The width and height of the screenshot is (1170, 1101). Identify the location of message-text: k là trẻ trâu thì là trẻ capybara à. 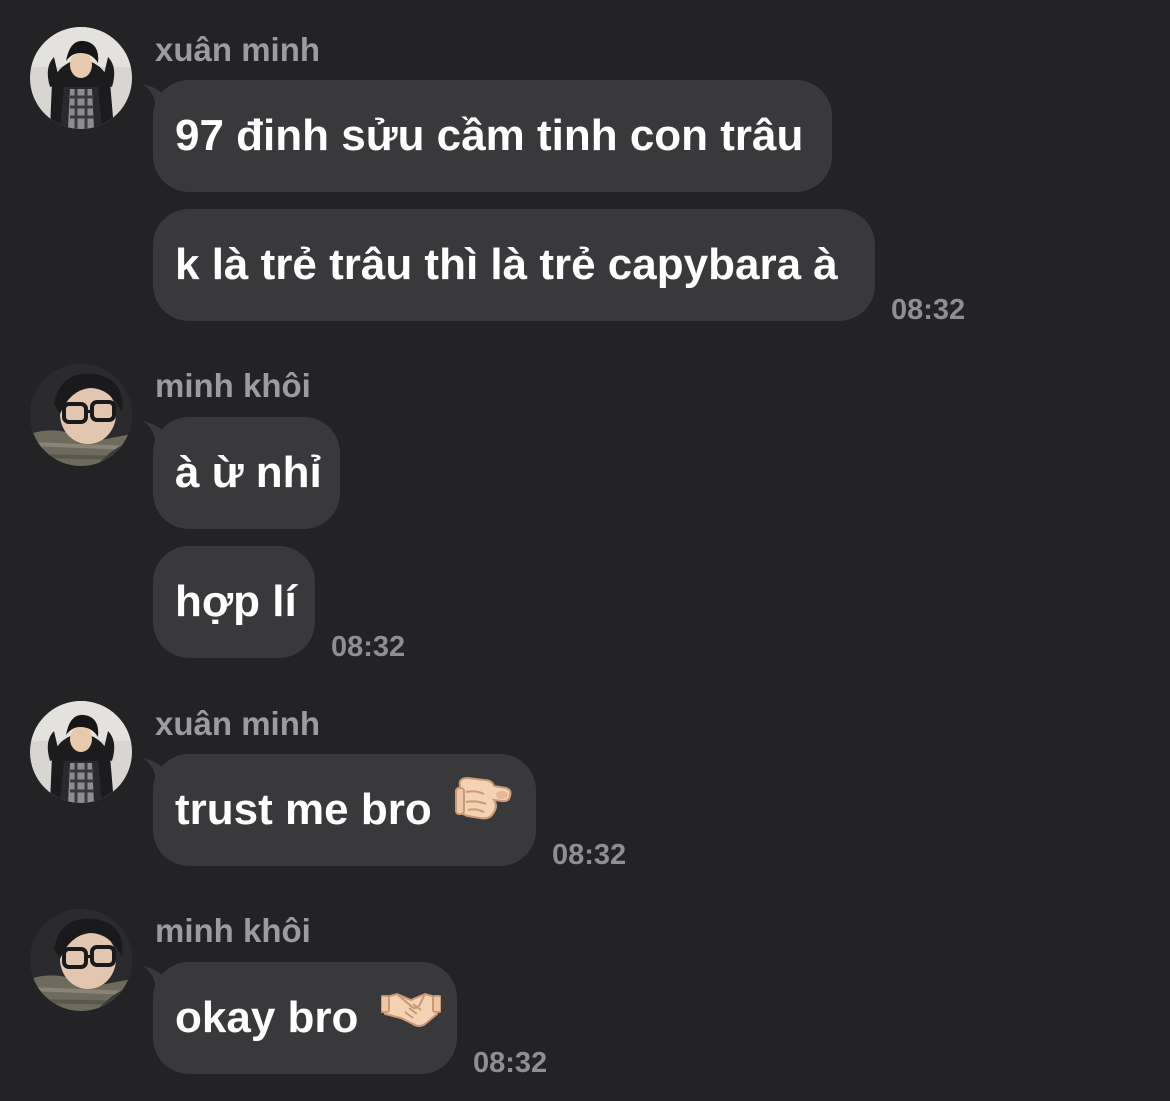
(506, 264).